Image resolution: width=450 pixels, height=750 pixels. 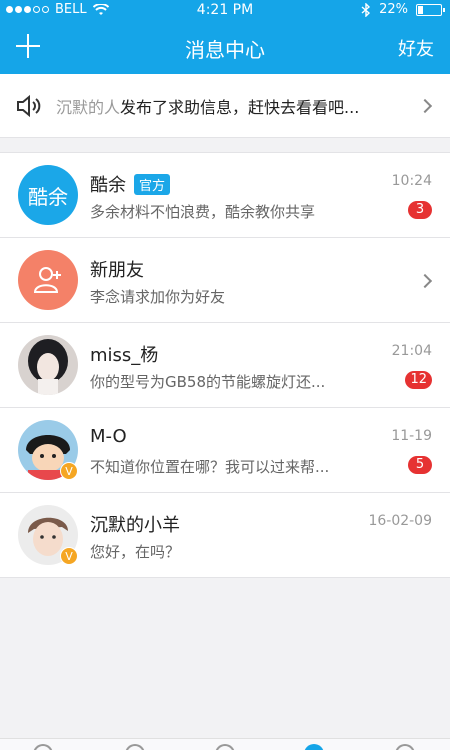 What do you see at coordinates (400, 521) in the screenshot?
I see `item-time: 16-02-09` at bounding box center [400, 521].